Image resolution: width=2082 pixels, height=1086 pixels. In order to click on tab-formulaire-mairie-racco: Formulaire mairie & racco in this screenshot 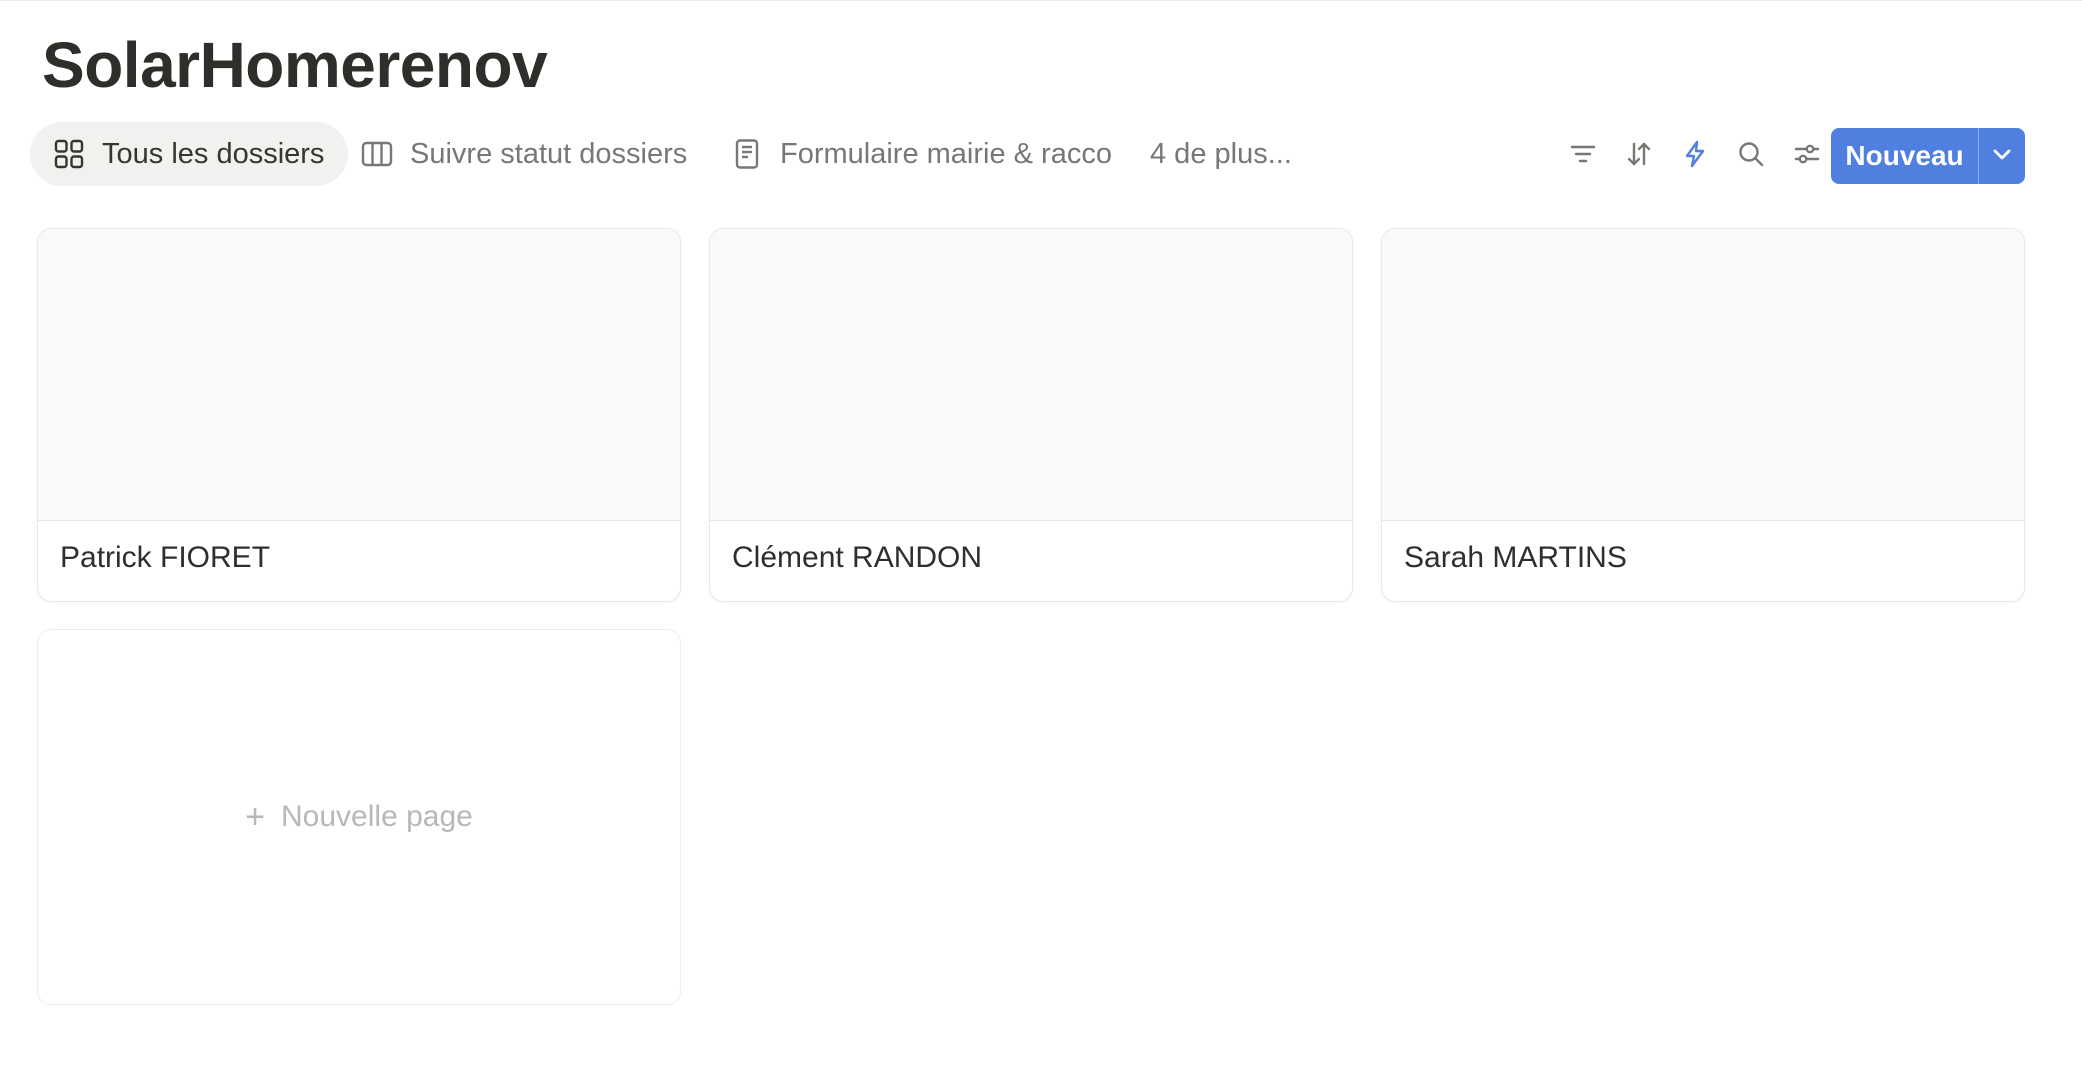, I will do `click(921, 154)`.